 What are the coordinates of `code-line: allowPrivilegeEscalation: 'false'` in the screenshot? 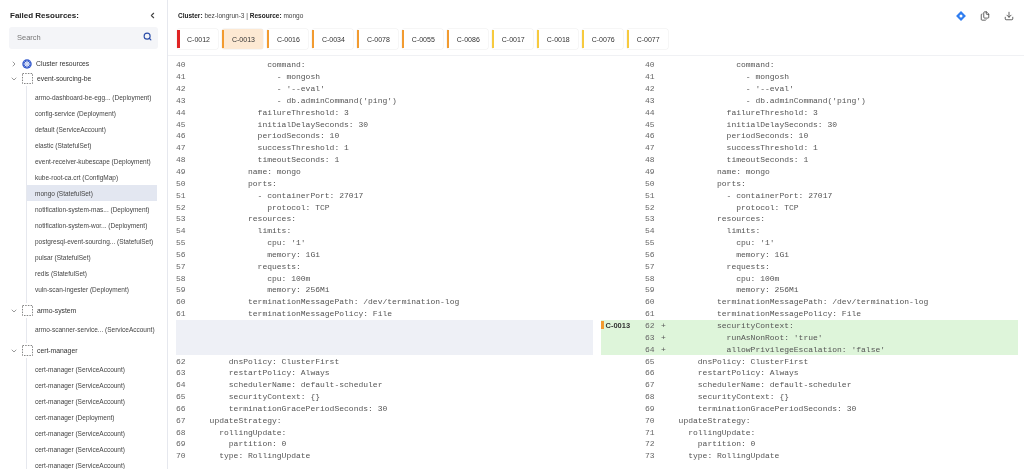 It's located at (805, 349).